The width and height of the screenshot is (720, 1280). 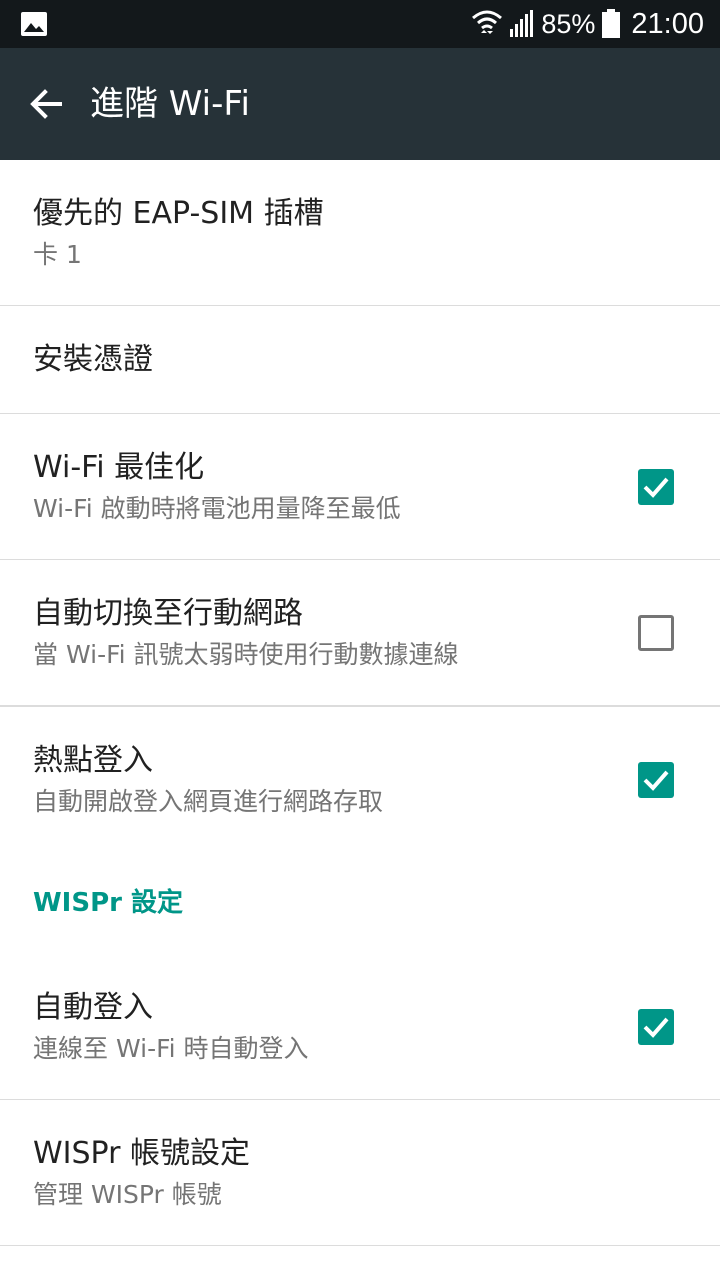 I want to click on battery-percent: 85%, so click(x=568, y=23).